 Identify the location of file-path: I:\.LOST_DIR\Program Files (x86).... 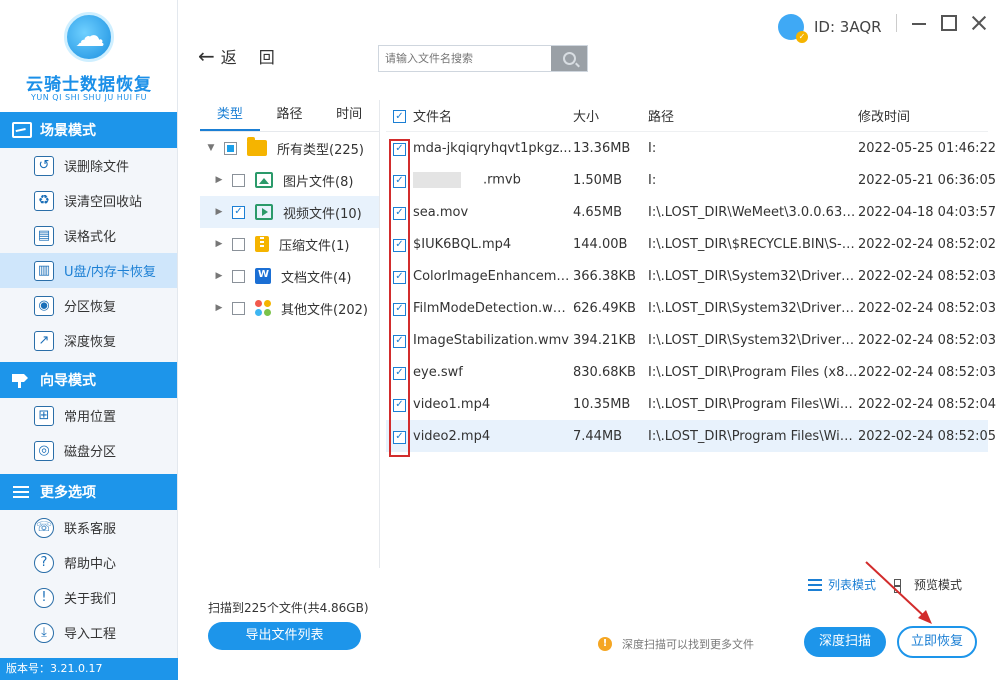
(753, 372).